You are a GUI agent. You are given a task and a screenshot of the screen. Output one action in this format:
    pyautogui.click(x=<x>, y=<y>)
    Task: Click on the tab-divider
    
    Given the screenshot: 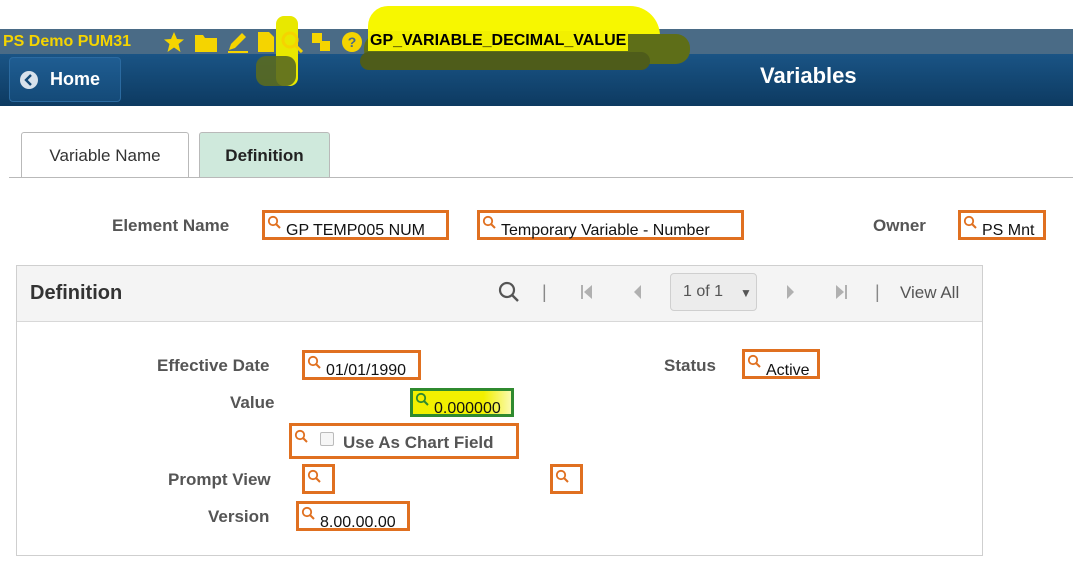 What is the action you would take?
    pyautogui.click(x=541, y=177)
    